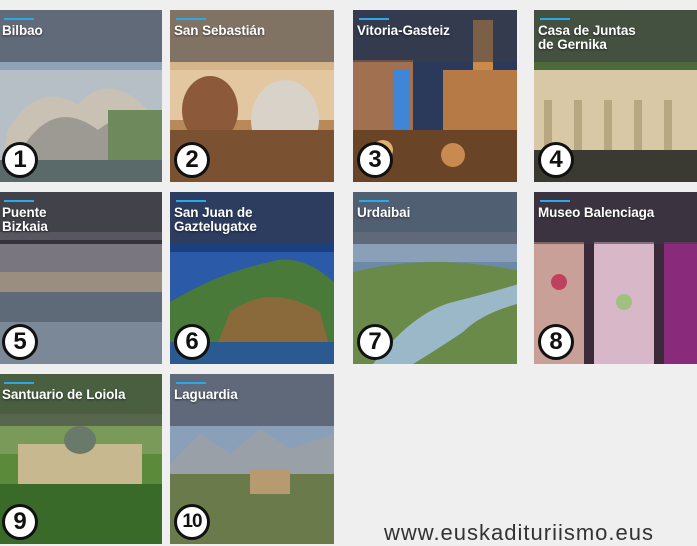  I want to click on tile-title: San Sebastián, so click(219, 30).